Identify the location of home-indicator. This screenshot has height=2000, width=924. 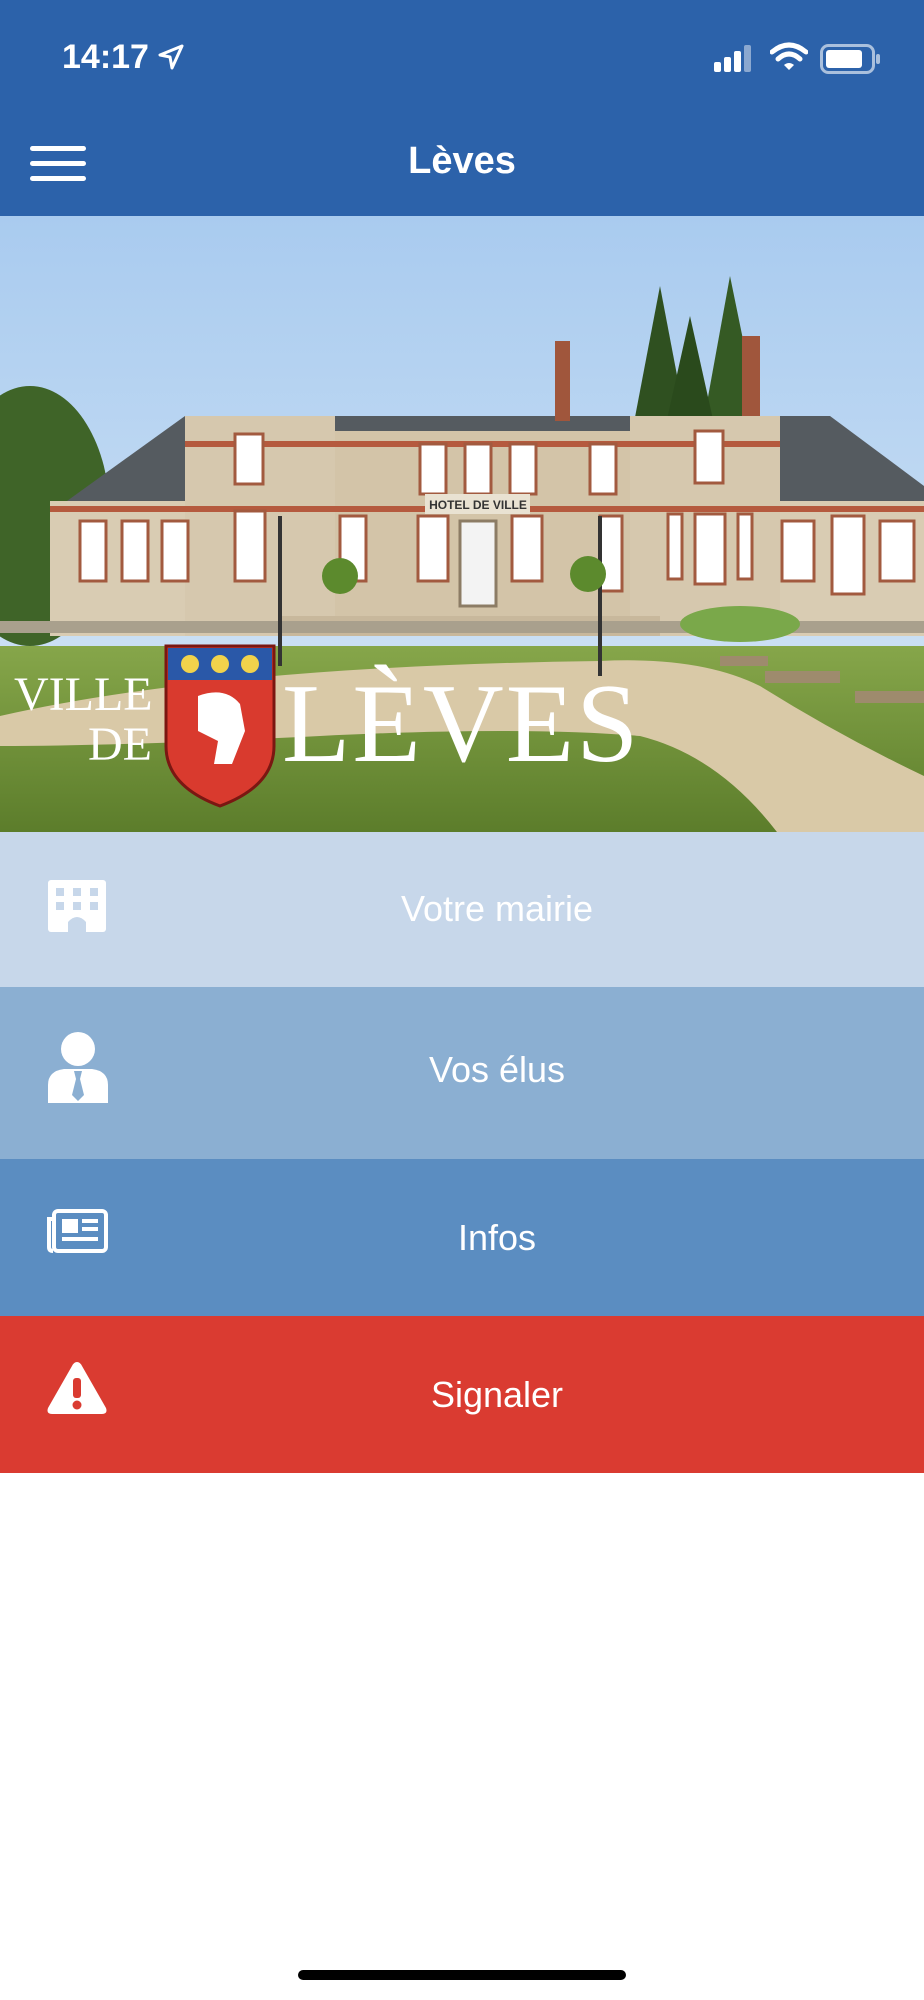
(462, 1975).